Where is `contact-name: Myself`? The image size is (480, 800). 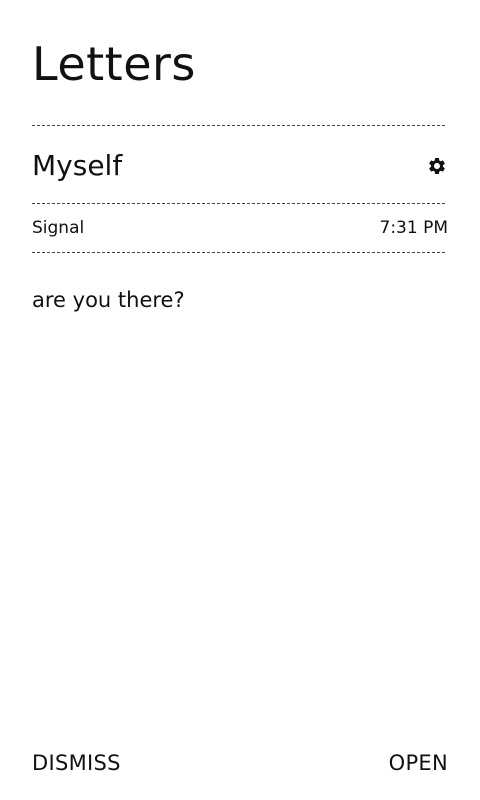 contact-name: Myself is located at coordinates (77, 165).